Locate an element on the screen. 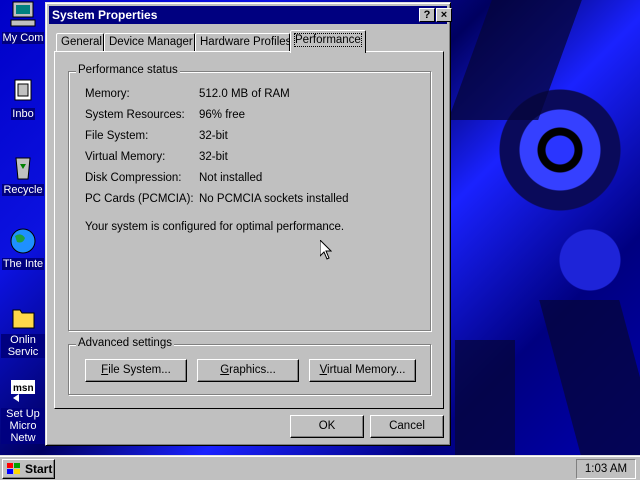 Image resolution: width=640 pixels, height=480 pixels. window-titlebar: System Properties ? × is located at coordinates (250, 15).